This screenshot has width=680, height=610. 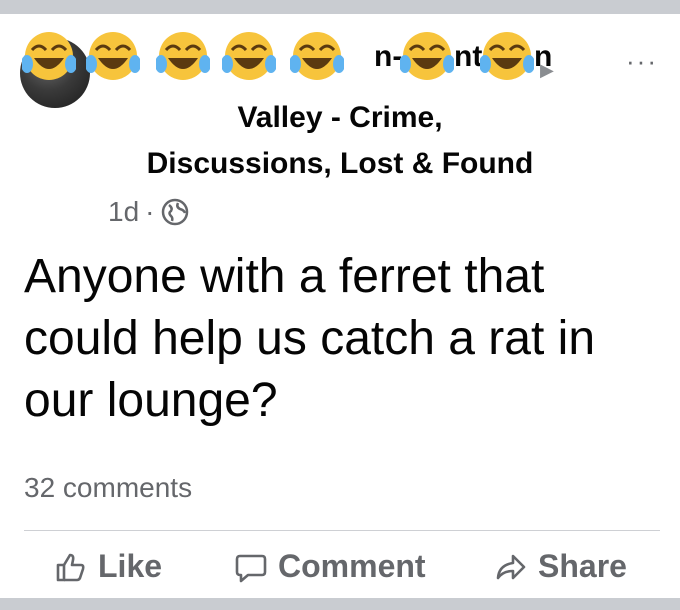 I want to click on obscured-name-fragment: n-, so click(x=388, y=56).